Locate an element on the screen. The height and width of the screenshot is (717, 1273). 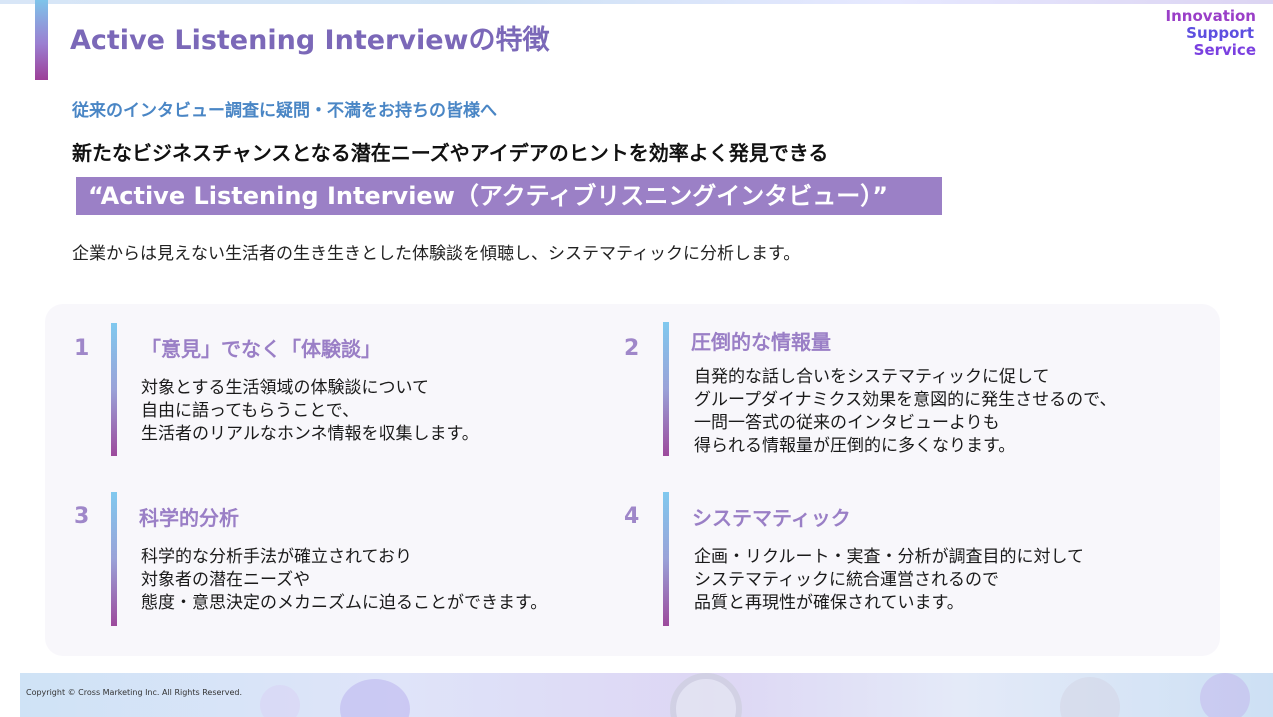
title-accent-bar is located at coordinates (41, 40).